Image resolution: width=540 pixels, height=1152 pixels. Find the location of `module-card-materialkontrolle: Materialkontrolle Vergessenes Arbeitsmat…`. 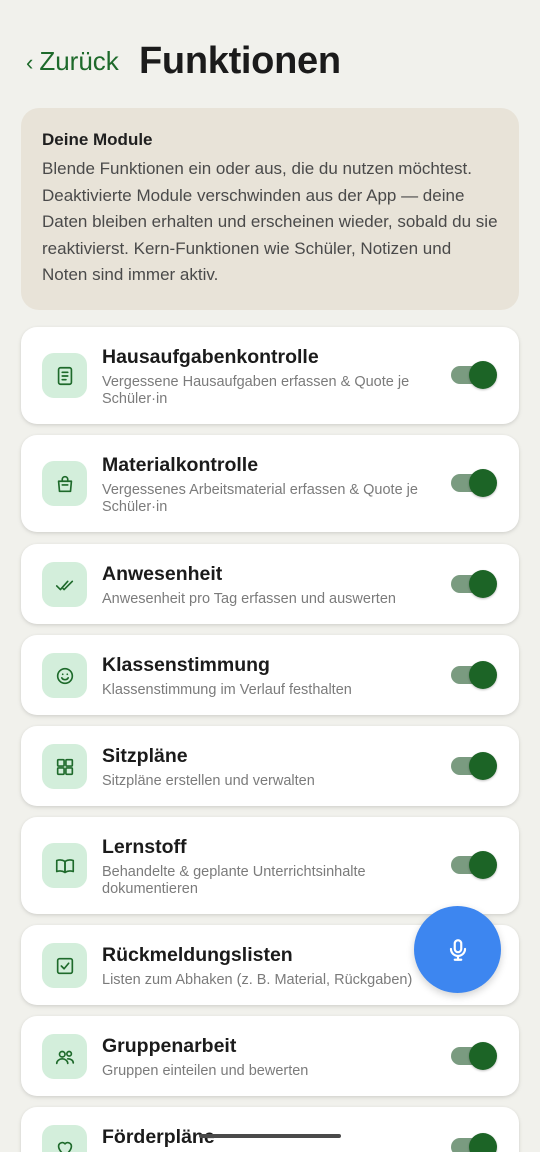

module-card-materialkontrolle: Materialkontrolle Vergessenes Arbeitsmat… is located at coordinates (270, 483).